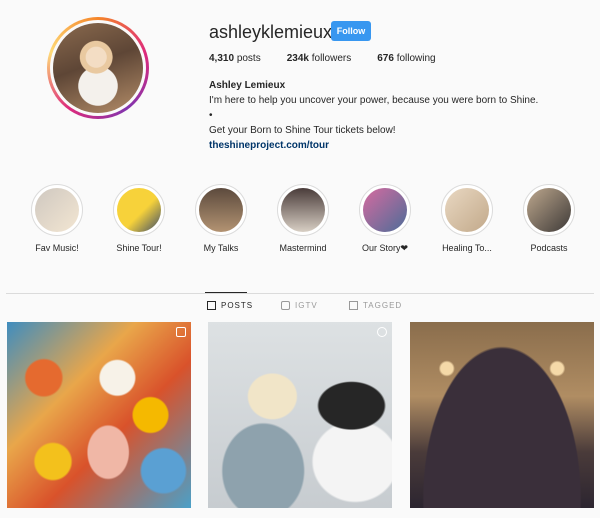 The image size is (600, 518). I want to click on carousel-icon, so click(181, 332).